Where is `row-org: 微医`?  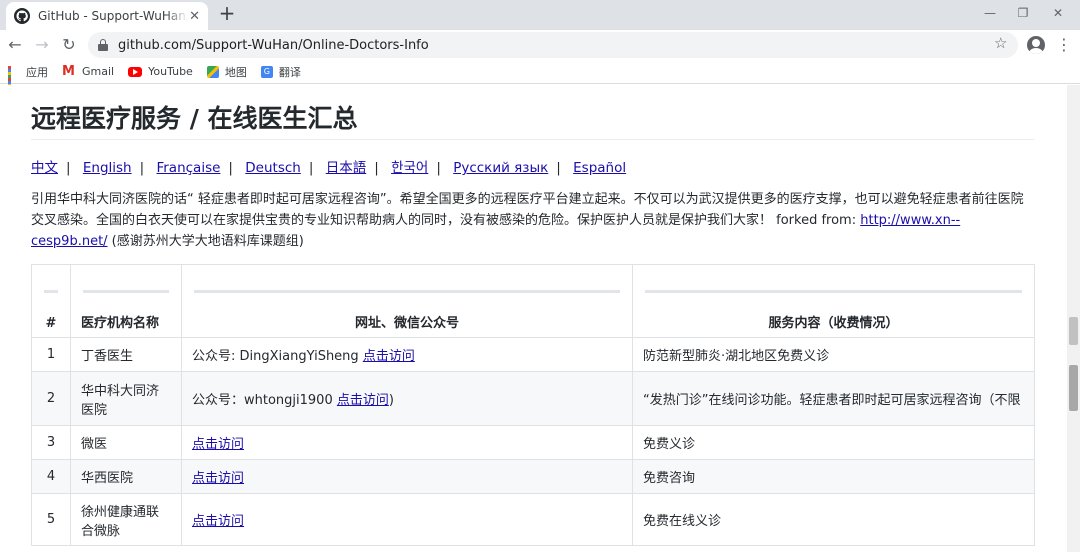 row-org: 微医 is located at coordinates (126, 442).